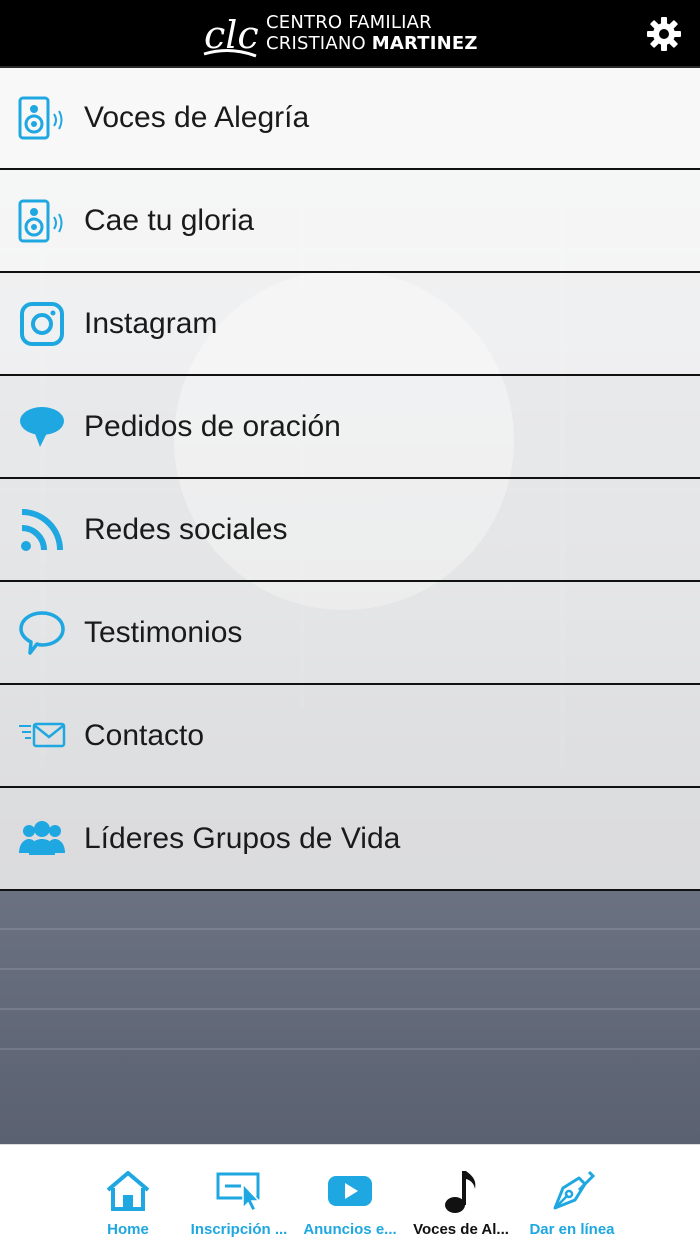 This screenshot has width=700, height=1244. Describe the element at coordinates (350, 119) in the screenshot. I see `menu-item-voces-de-alegria: Voces de Alegría` at that location.